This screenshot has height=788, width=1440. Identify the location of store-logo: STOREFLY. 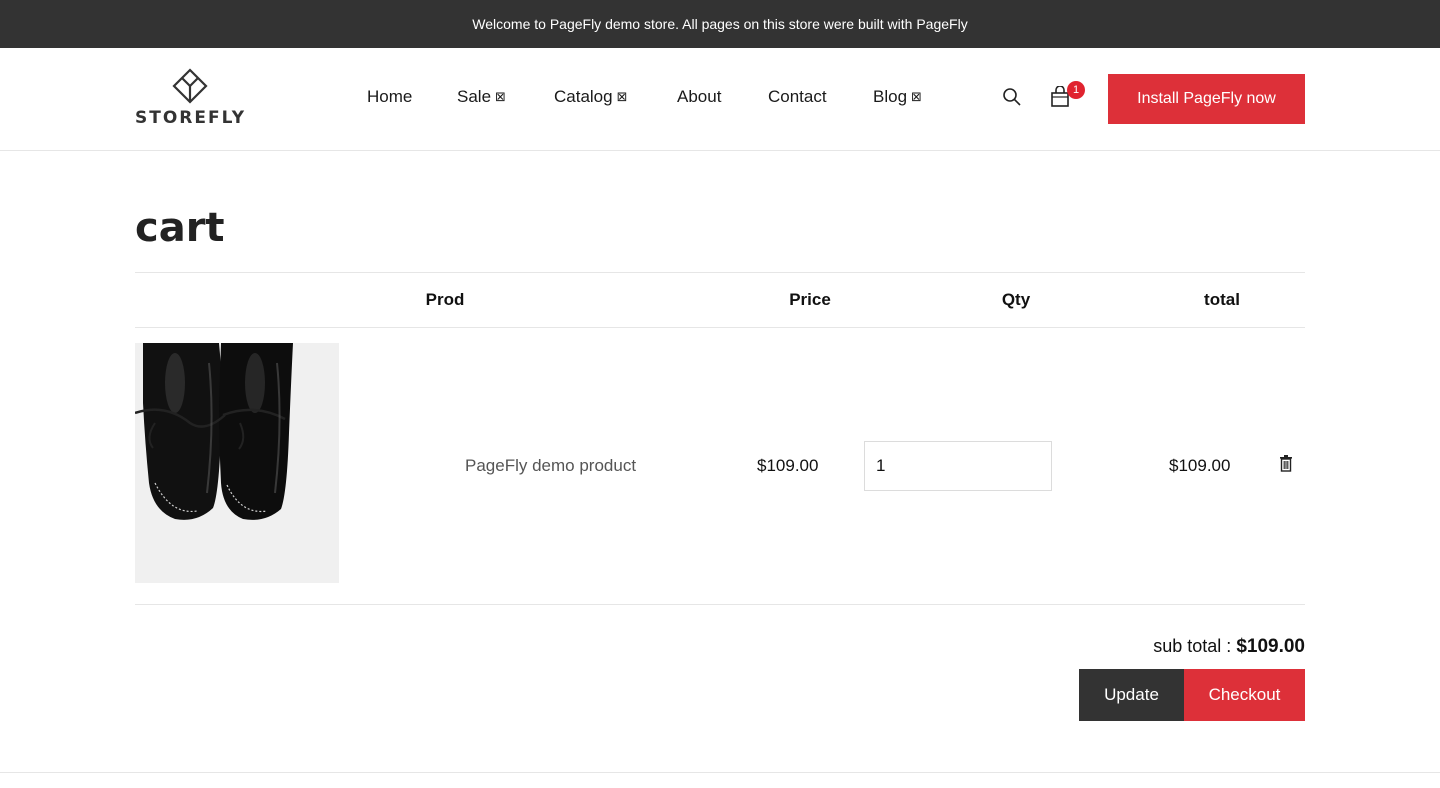
(190, 98).